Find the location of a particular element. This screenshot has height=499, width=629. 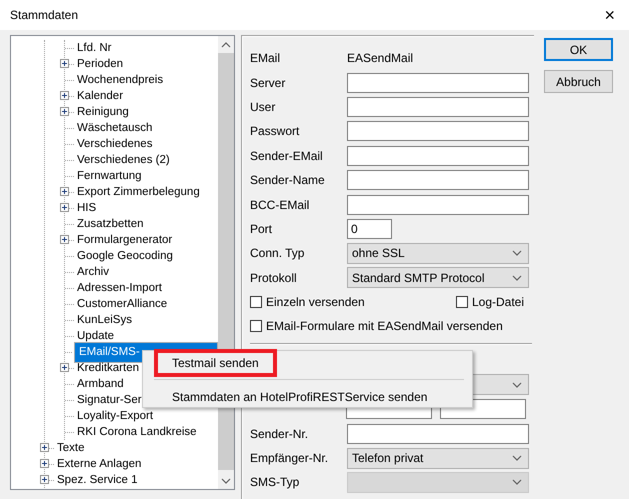

window-title: Stammdaten is located at coordinates (44, 15).